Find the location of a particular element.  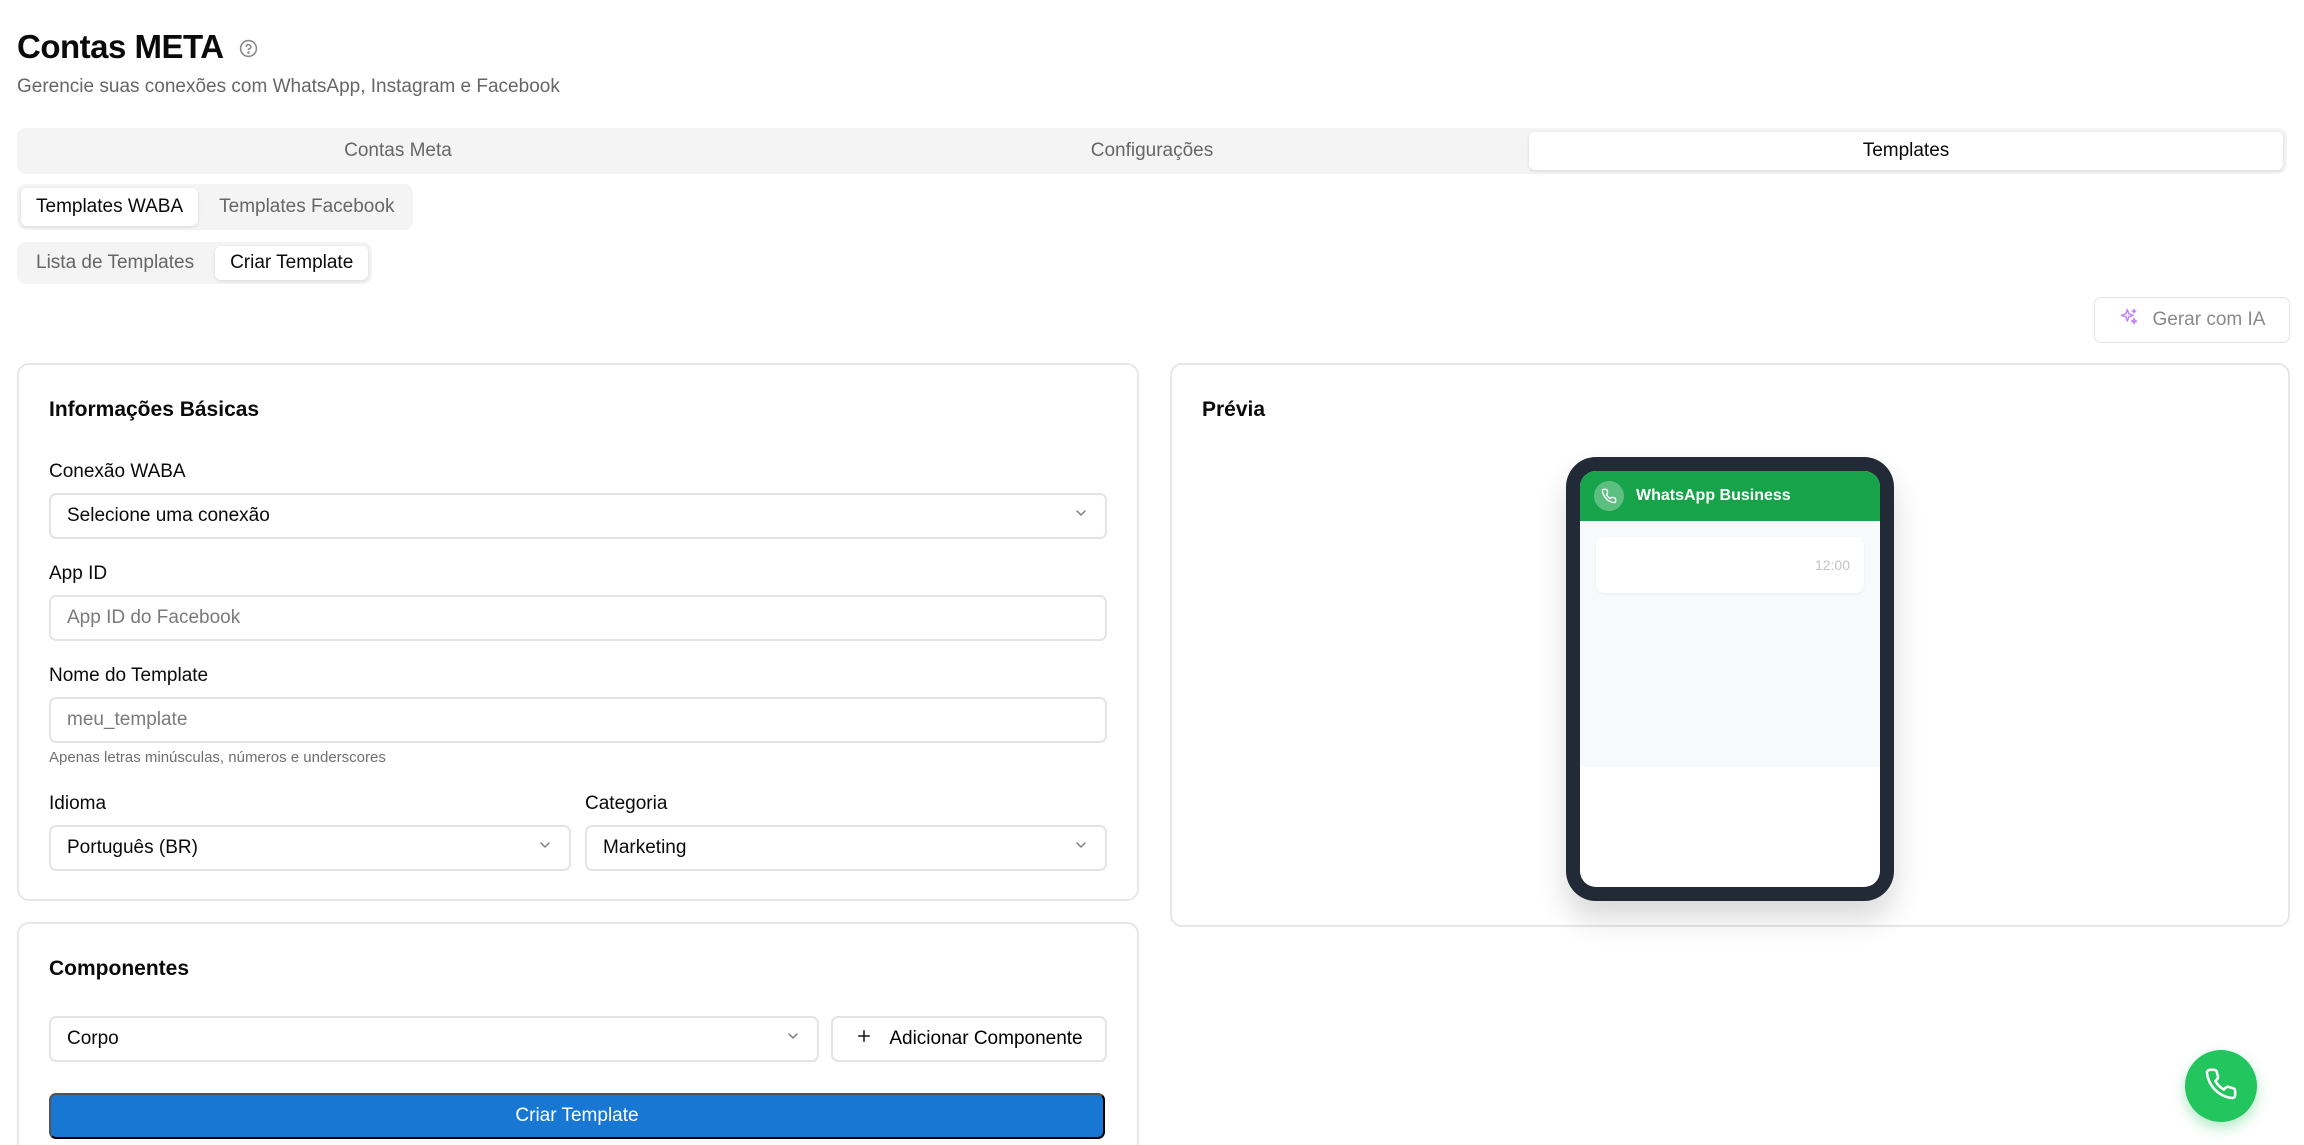

waba-connection-value: Selecione uma conexão is located at coordinates (168, 515).